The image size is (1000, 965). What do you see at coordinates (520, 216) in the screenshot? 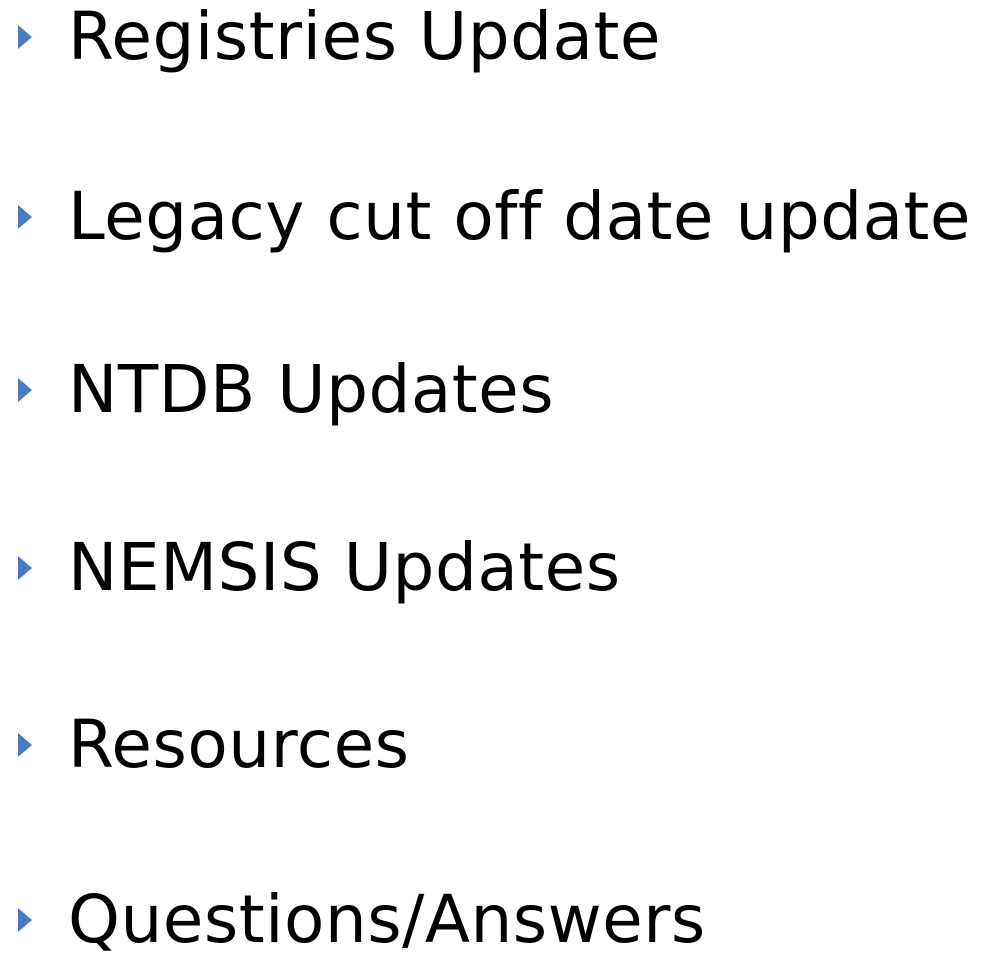
I see `bullet-item-label: Legacy cut off date update` at bounding box center [520, 216].